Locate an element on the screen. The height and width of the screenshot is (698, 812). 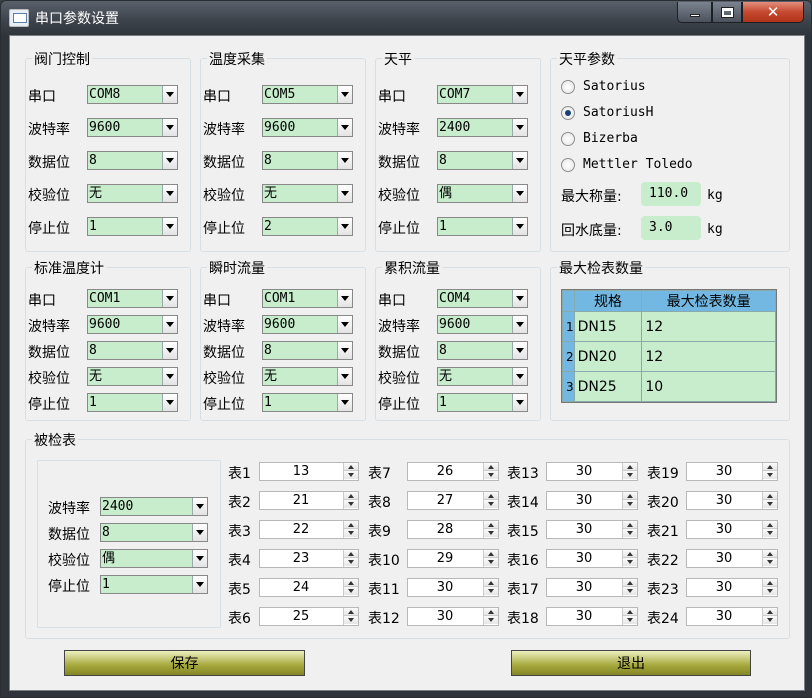
meters-baud-select: 2400 is located at coordinates (154, 506).